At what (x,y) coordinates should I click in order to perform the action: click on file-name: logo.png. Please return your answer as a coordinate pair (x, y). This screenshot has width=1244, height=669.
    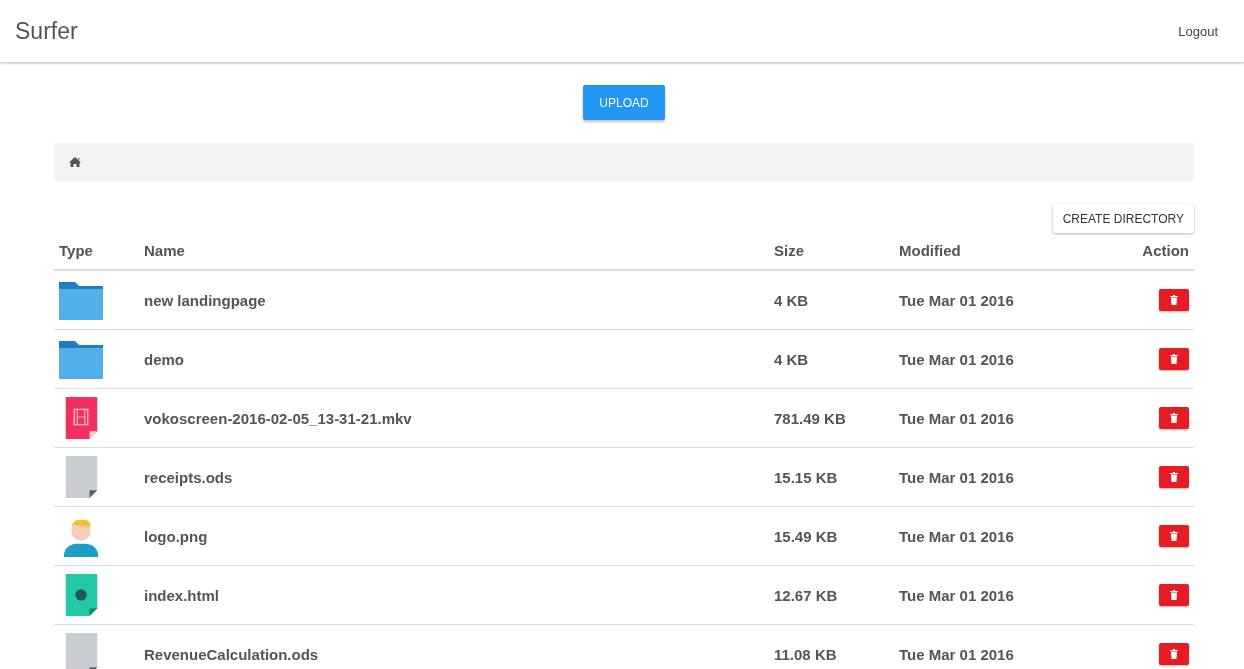
    Looking at the image, I should click on (454, 536).